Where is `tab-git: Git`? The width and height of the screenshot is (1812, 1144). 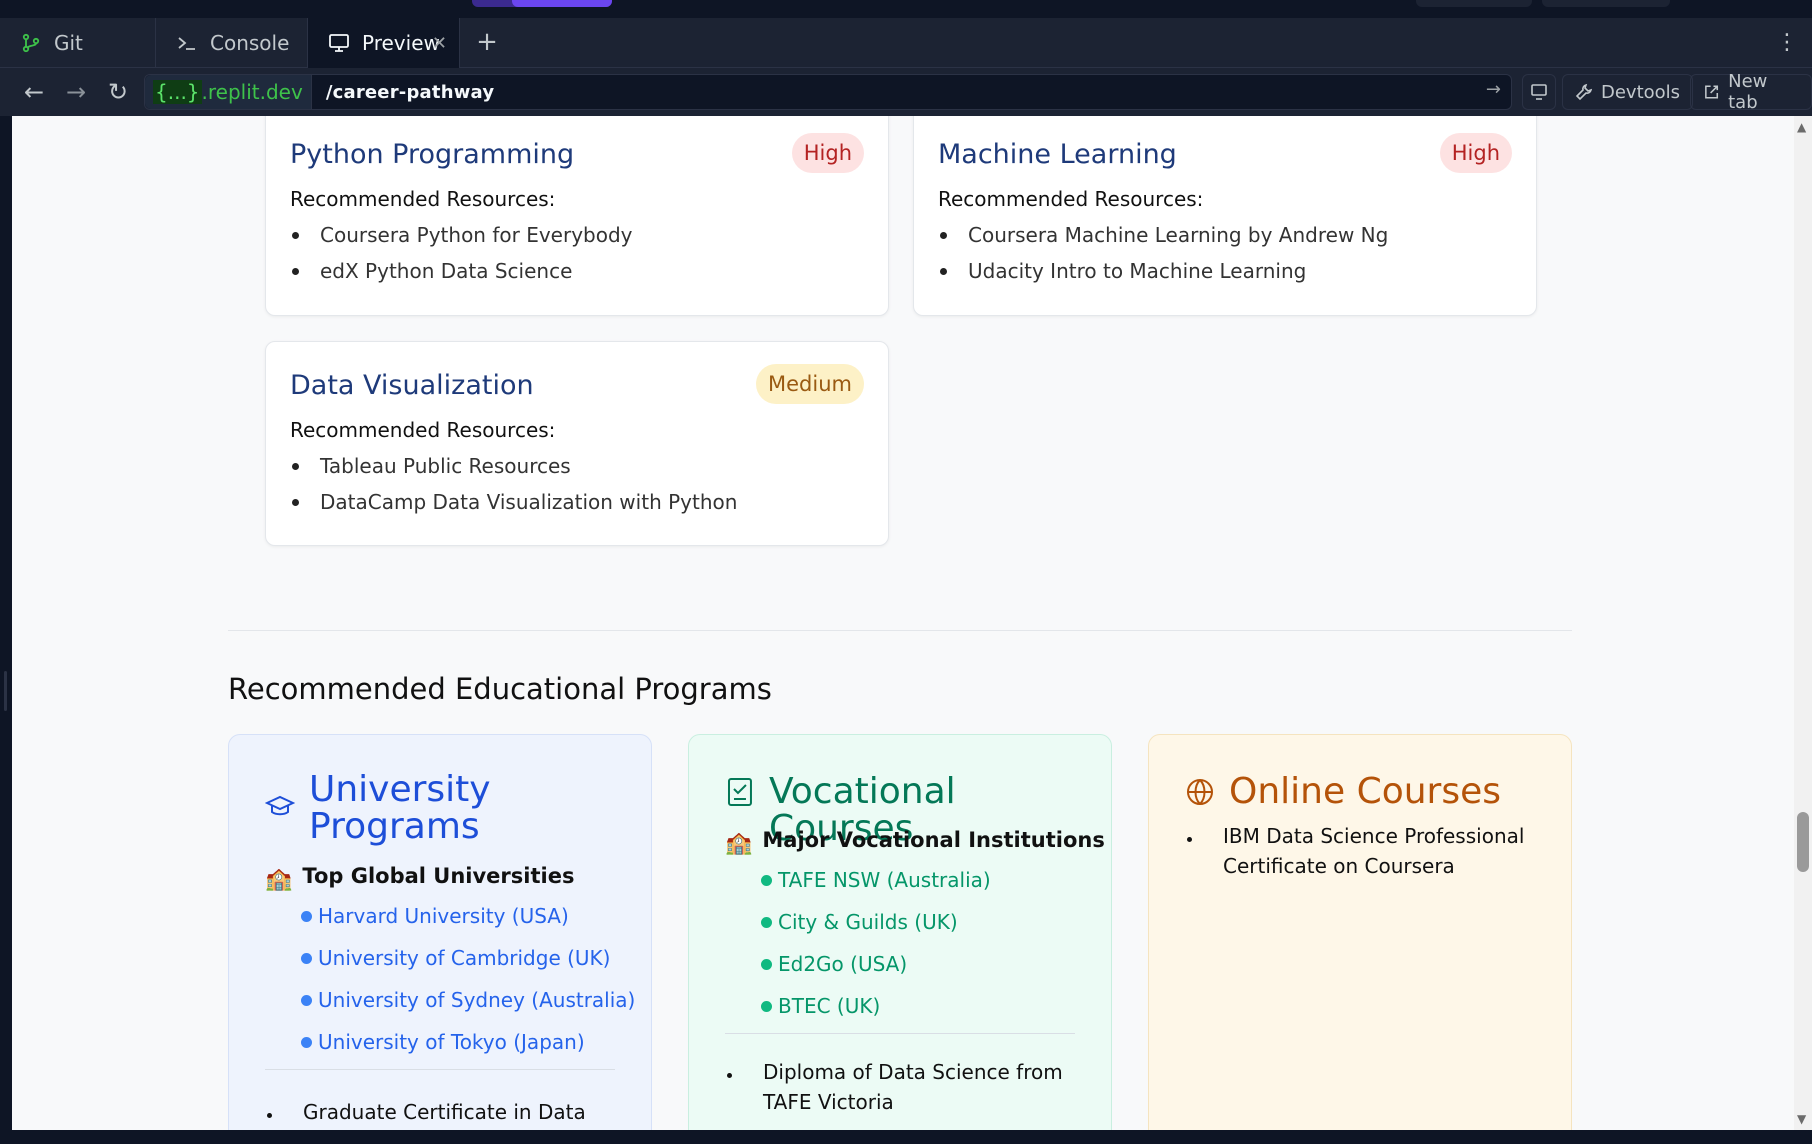
tab-git: Git is located at coordinates (78, 43).